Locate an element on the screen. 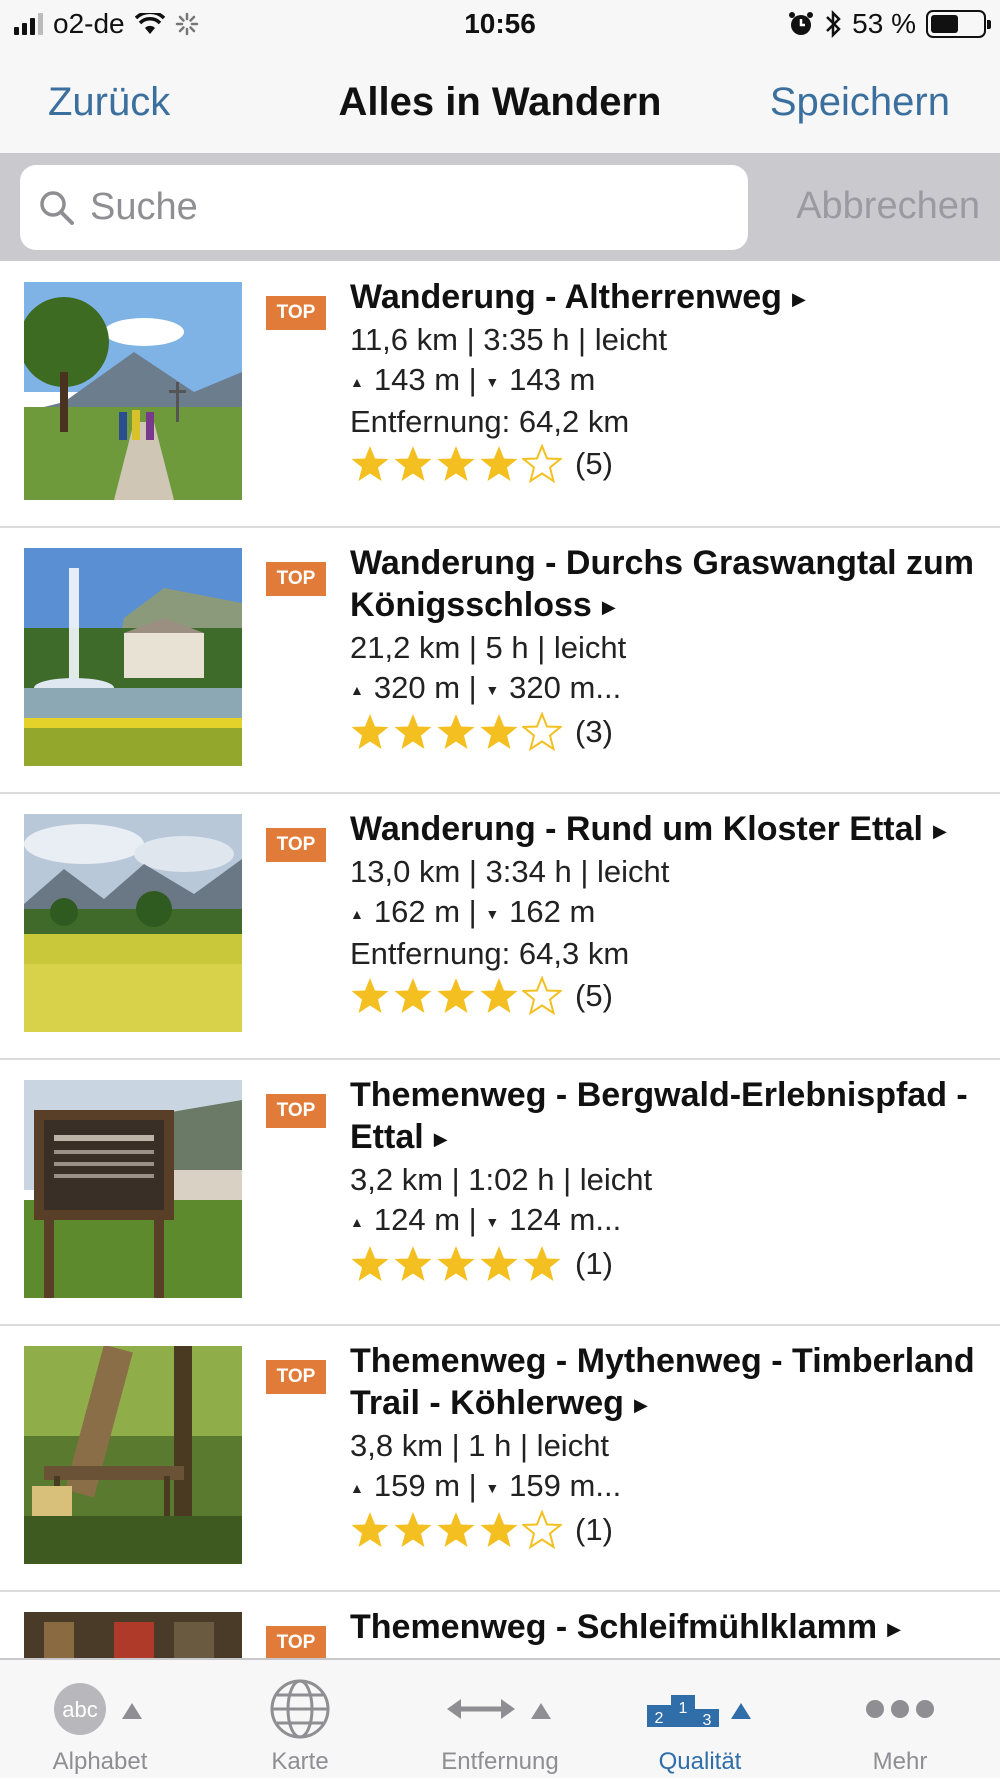  rating-stars: (5) is located at coordinates (670, 463).